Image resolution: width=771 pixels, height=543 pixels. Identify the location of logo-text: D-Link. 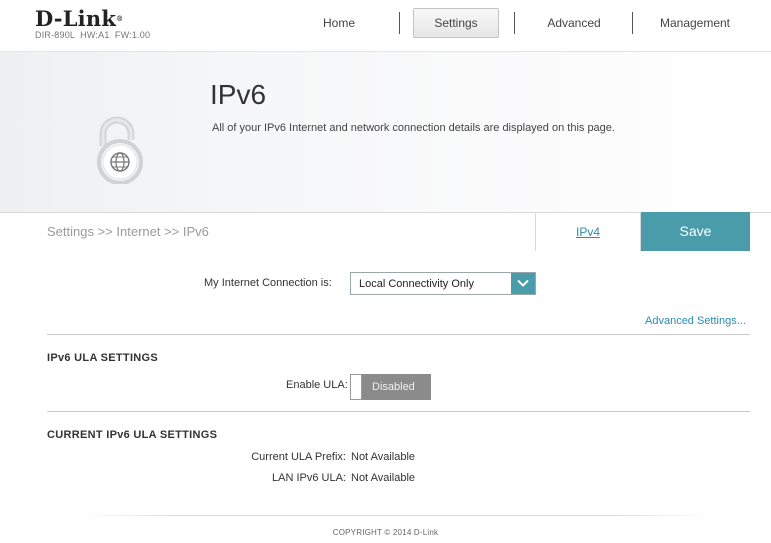
(76, 18).